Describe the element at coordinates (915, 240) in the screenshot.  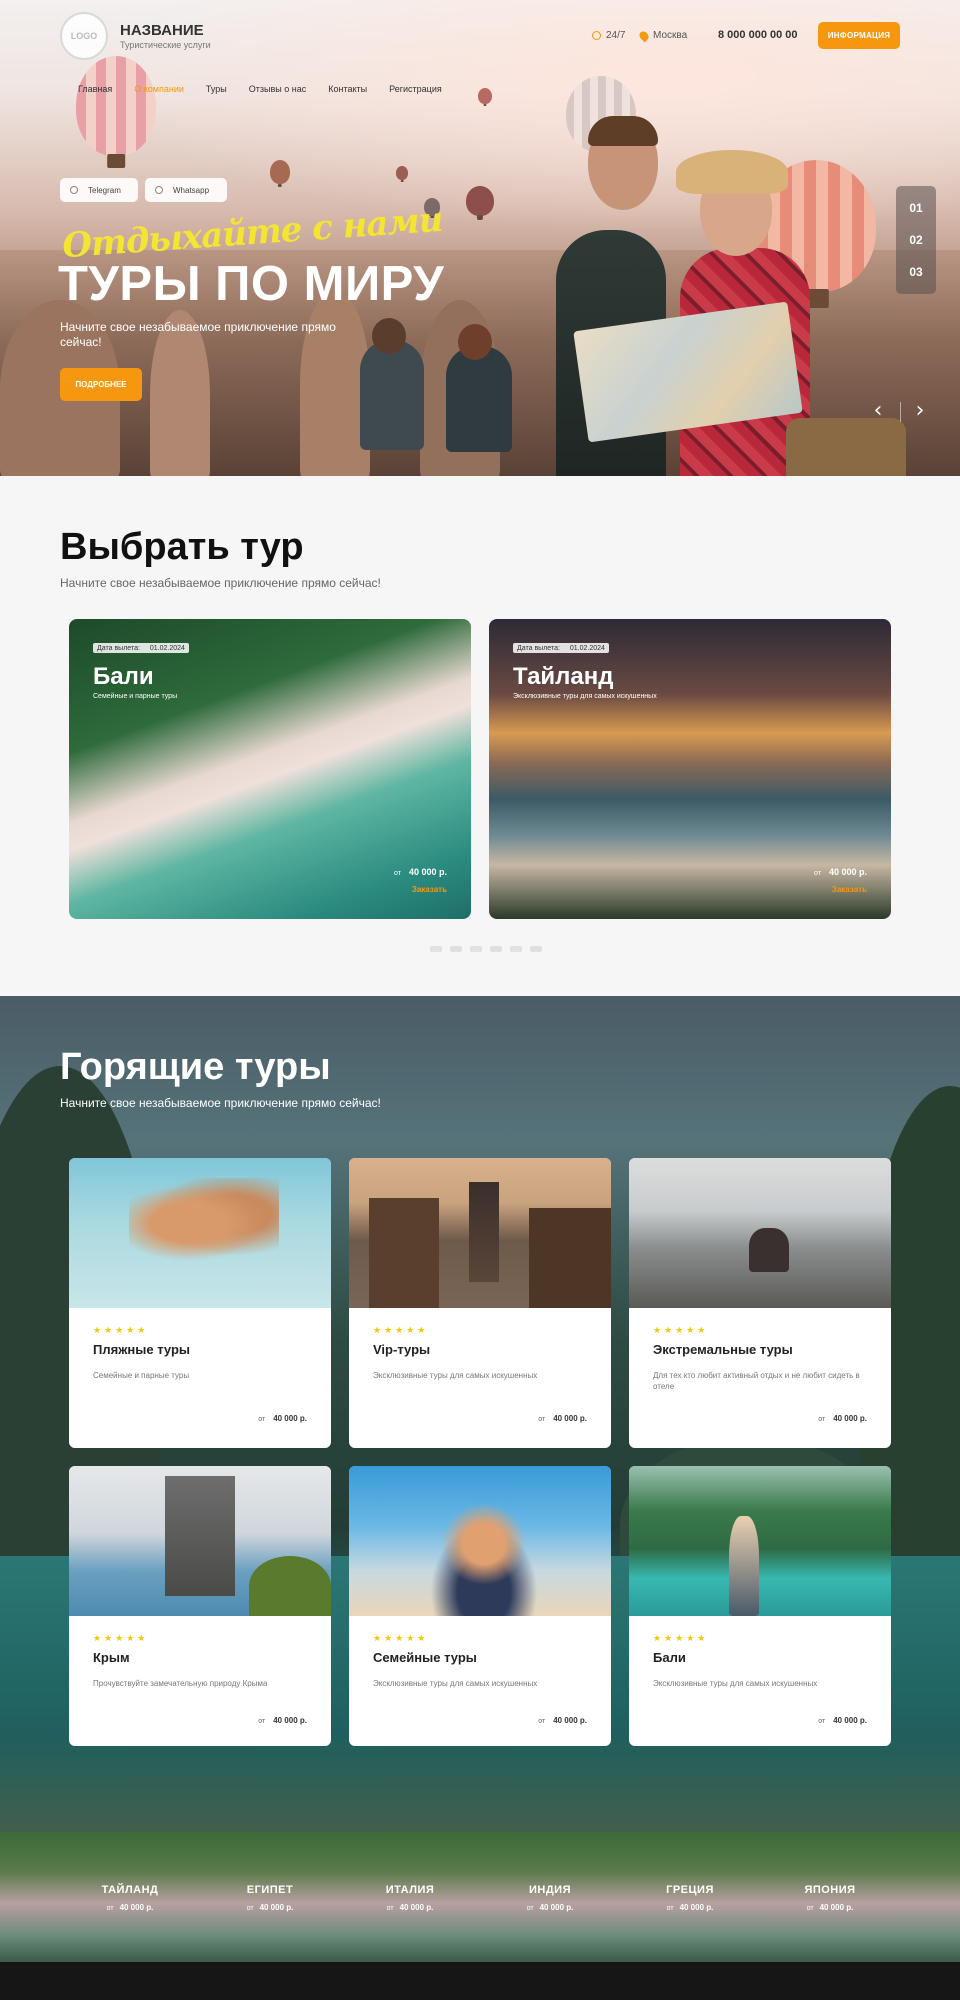
I see `slide-number: 02` at that location.